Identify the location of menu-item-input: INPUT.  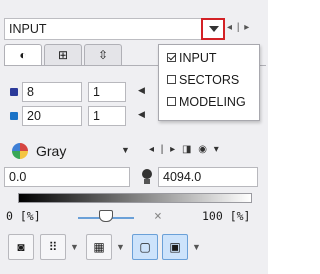
(192, 61).